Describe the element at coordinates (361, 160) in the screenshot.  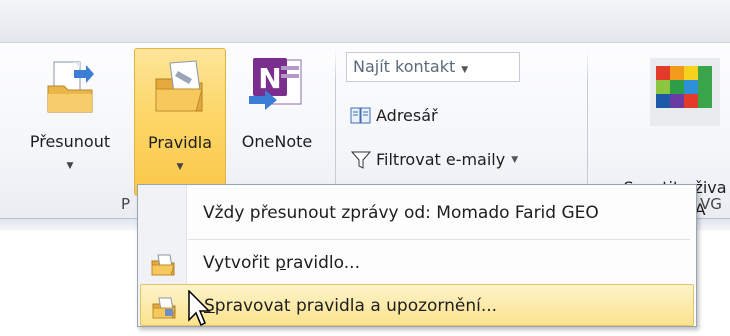
I see `filter-funnel-icon` at that location.